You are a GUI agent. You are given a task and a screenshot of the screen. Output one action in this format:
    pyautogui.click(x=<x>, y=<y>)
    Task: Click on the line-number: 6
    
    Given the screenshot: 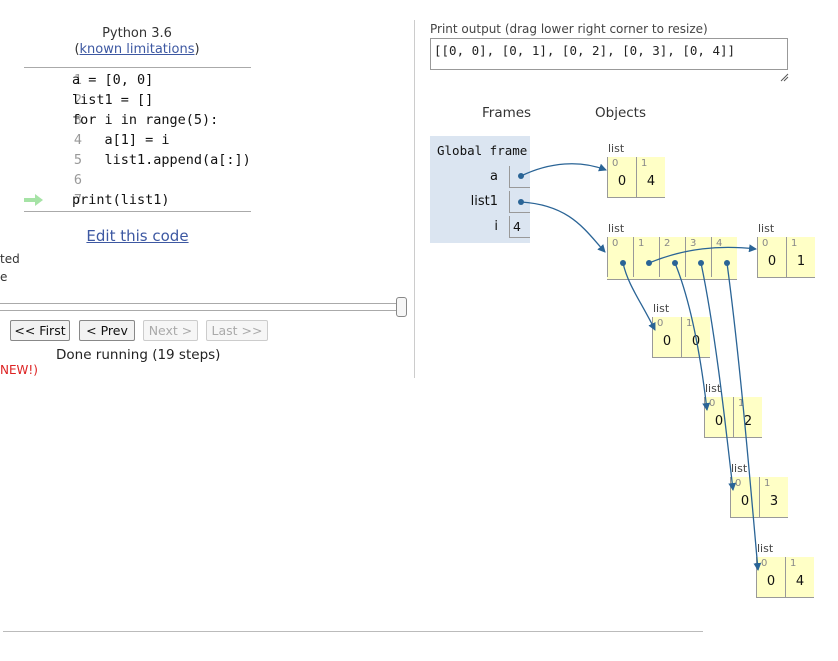 What is the action you would take?
    pyautogui.click(x=77, y=180)
    